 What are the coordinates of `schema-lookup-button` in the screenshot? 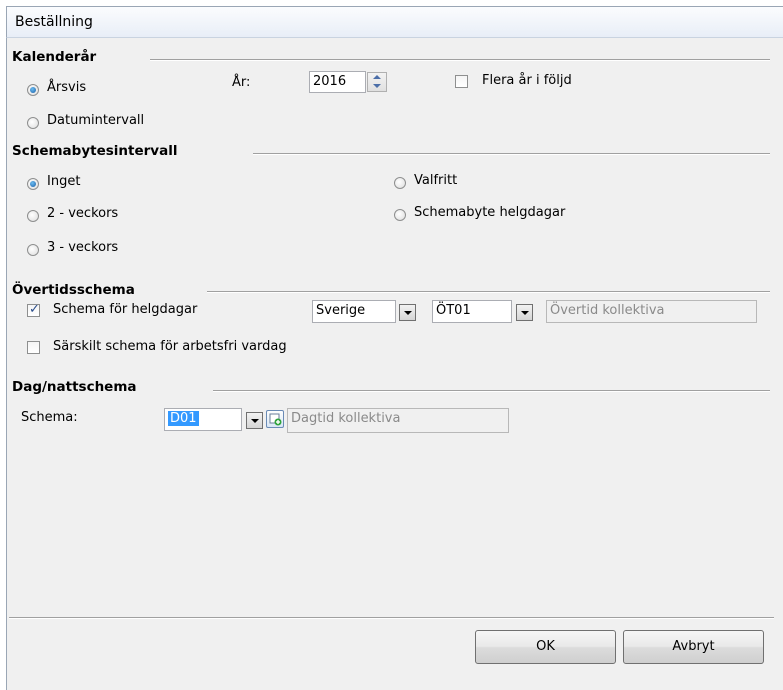 It's located at (275, 419).